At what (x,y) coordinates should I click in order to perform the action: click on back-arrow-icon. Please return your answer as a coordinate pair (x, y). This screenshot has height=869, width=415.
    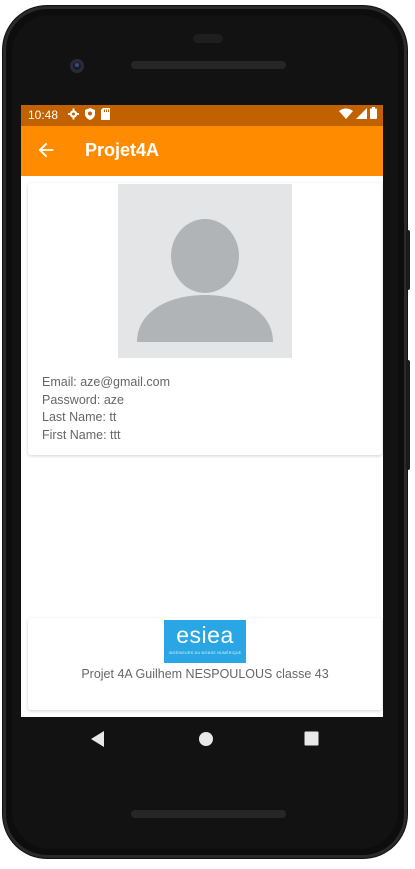
    Looking at the image, I should click on (46, 150).